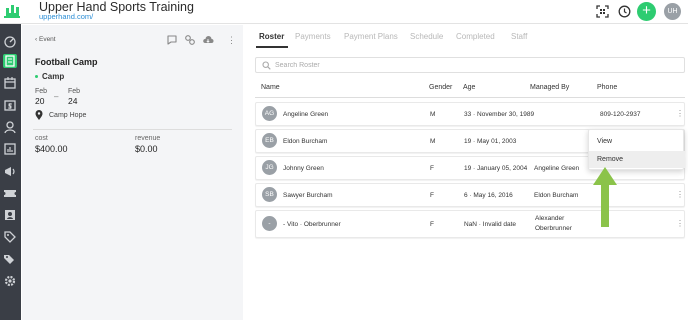 This screenshot has height=320, width=688. What do you see at coordinates (620, 114) in the screenshot?
I see `row-phone: 809-120-2937` at bounding box center [620, 114].